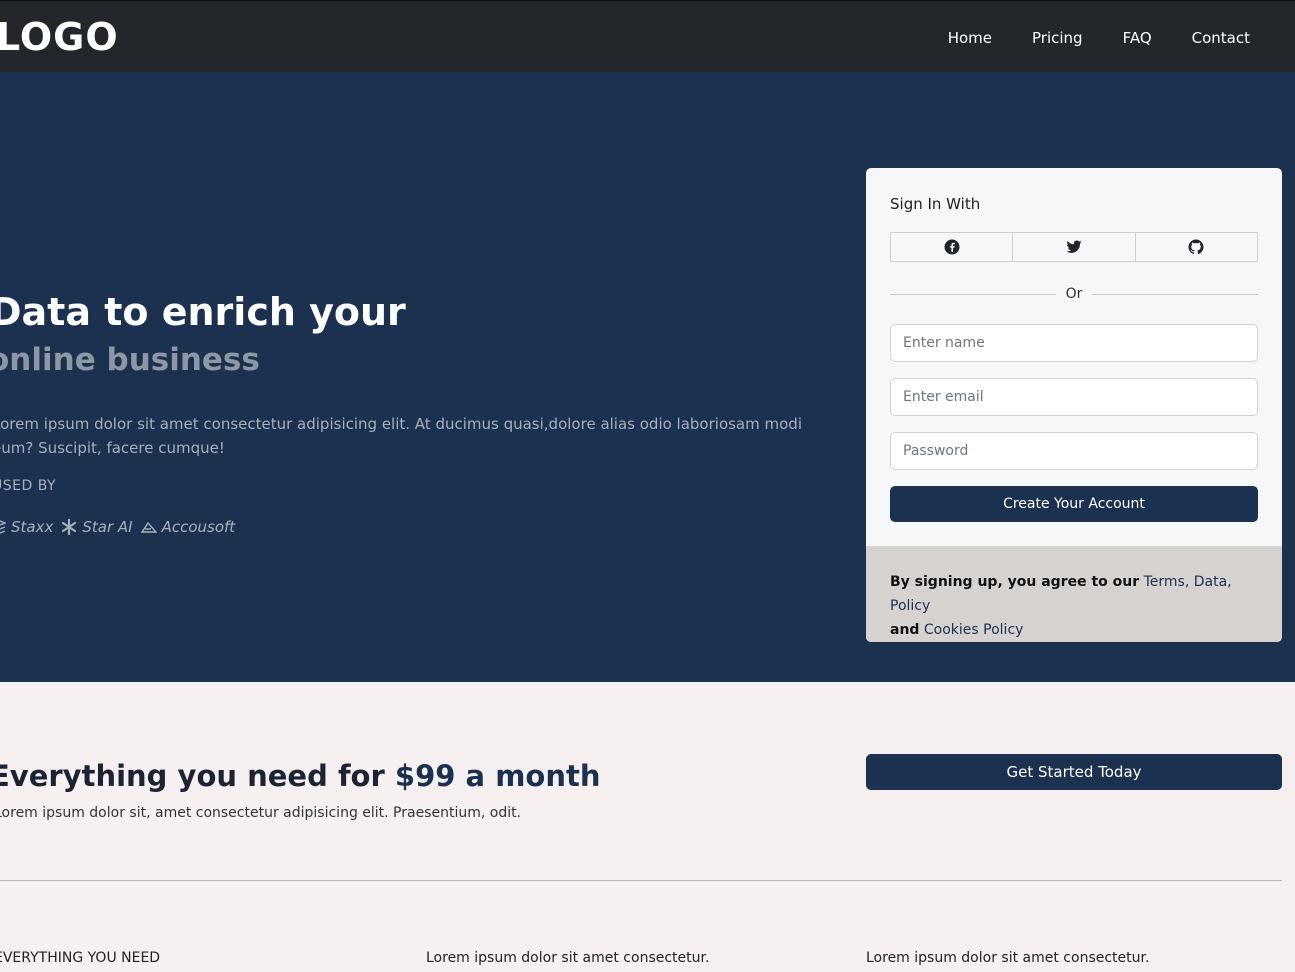 Image resolution: width=1295 pixels, height=972 pixels. I want to click on name-input, so click(1074, 343).